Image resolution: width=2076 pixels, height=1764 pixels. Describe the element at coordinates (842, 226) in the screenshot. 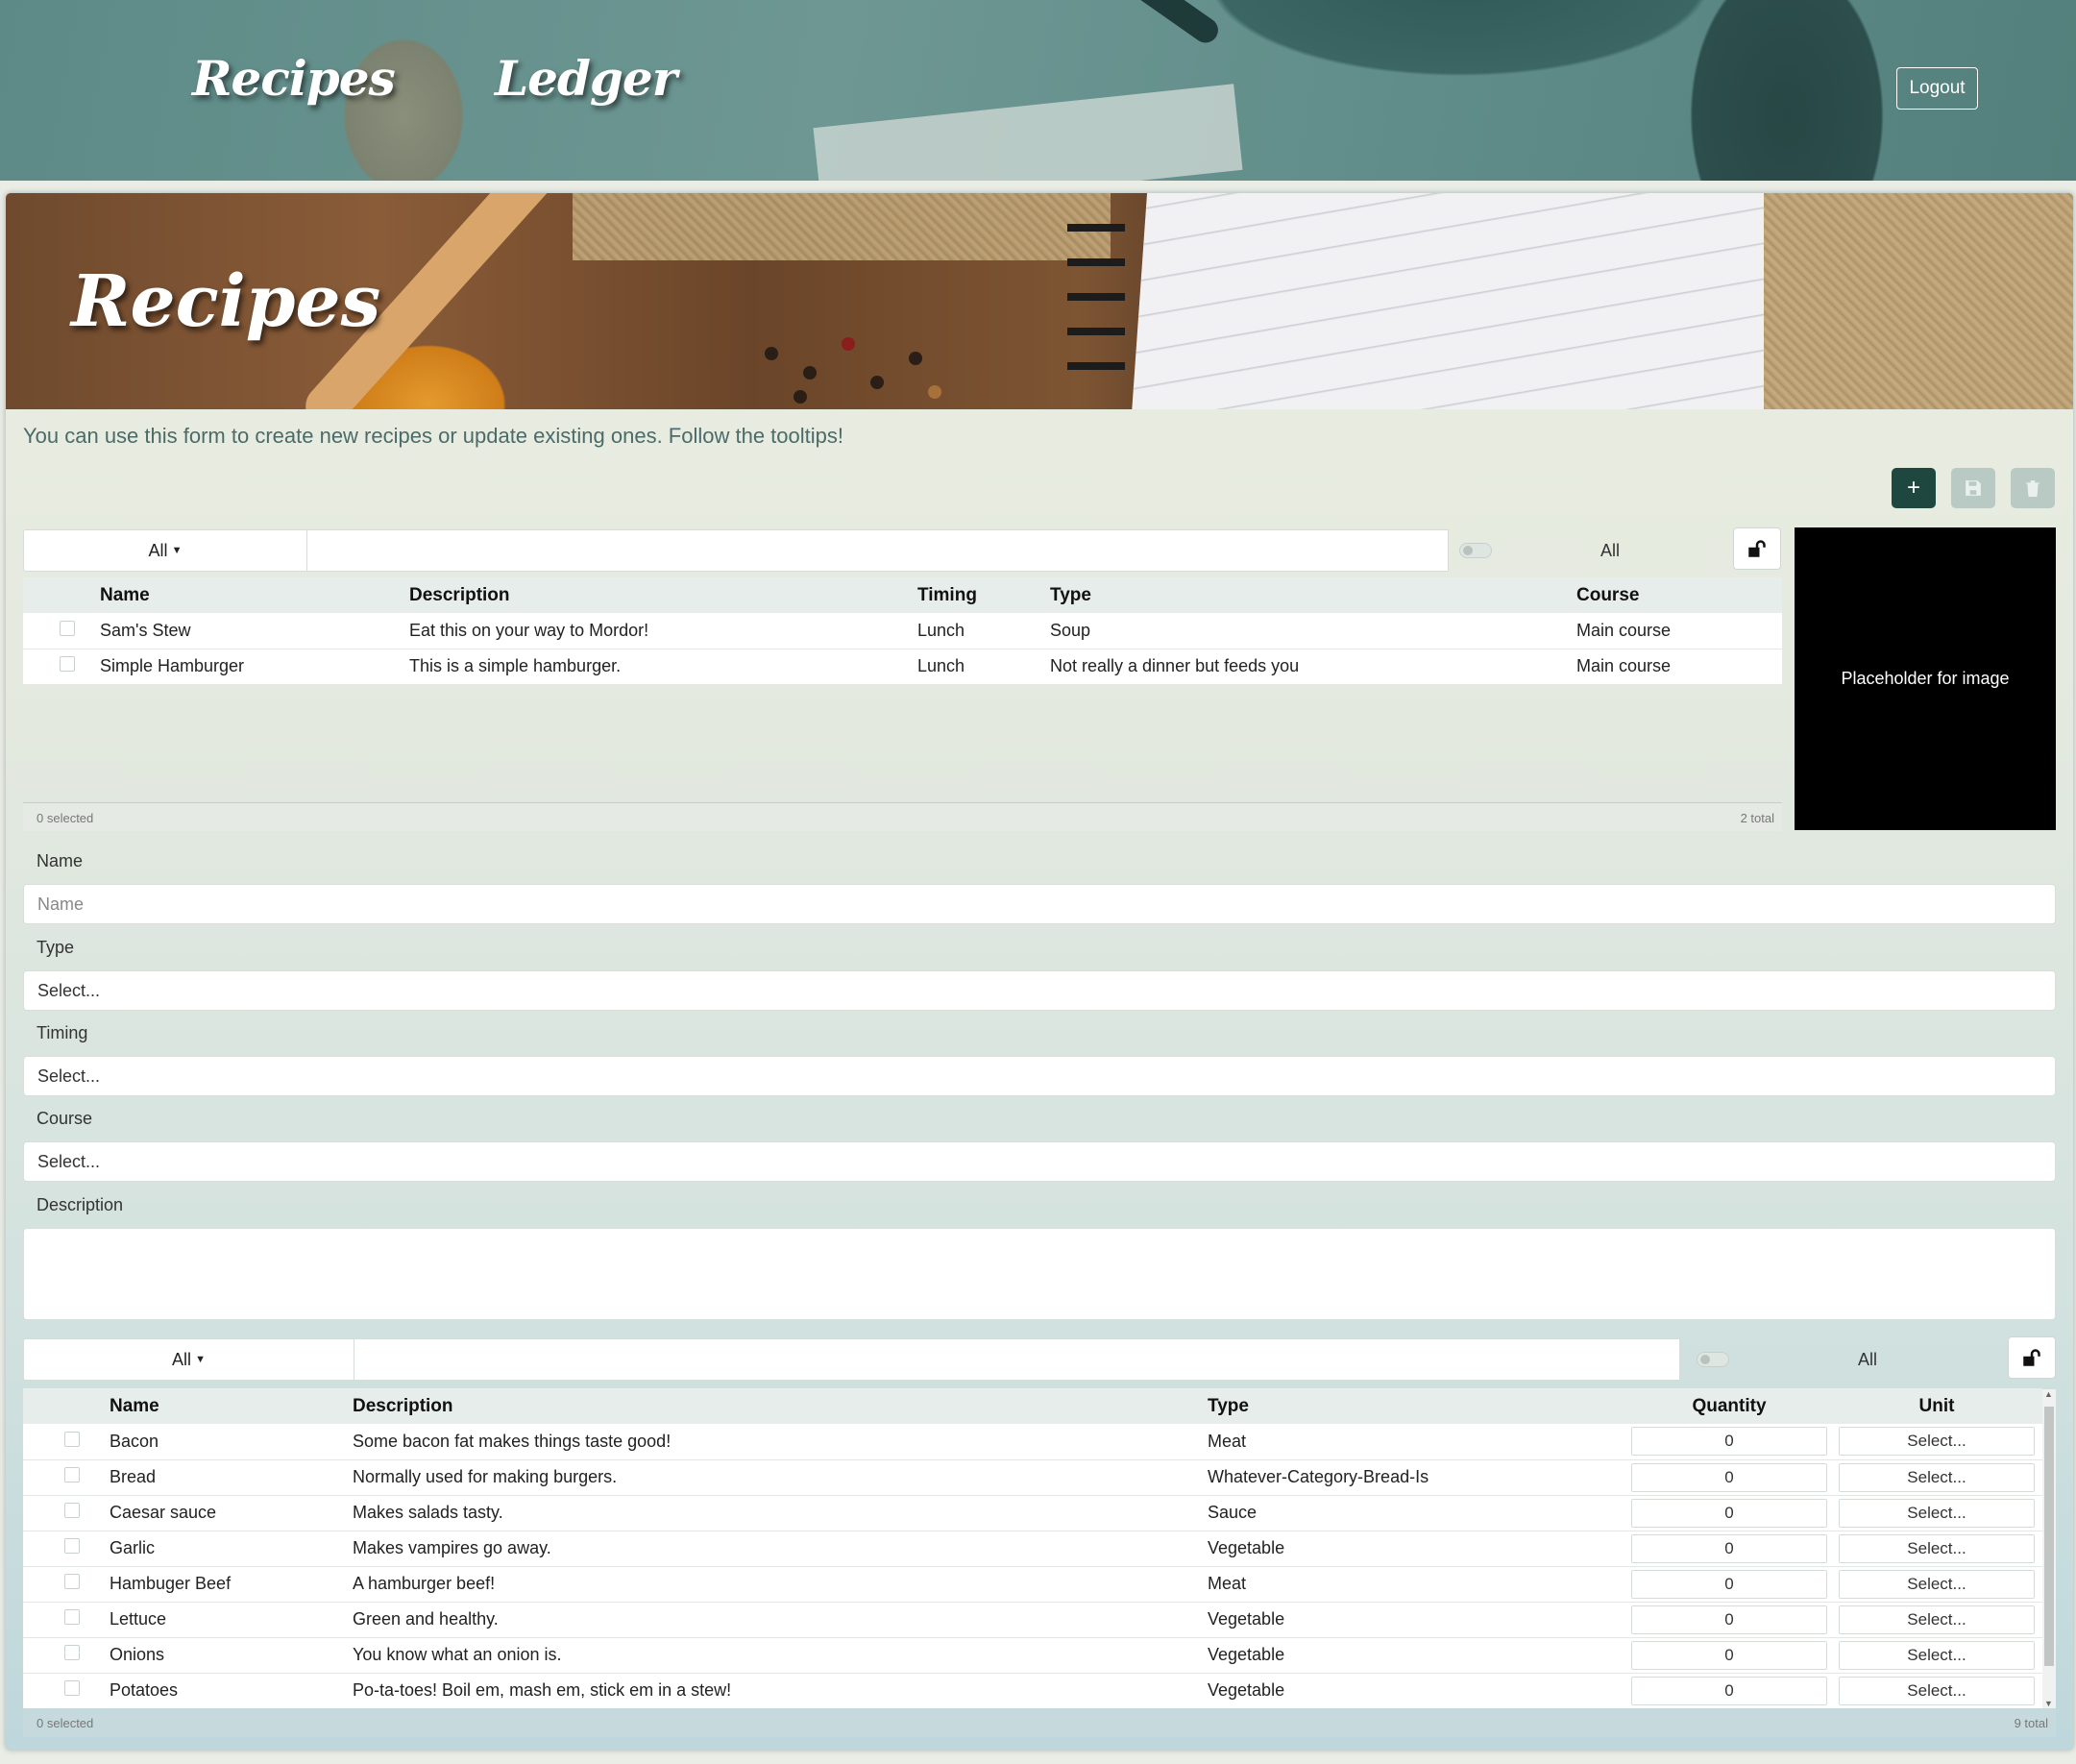

I see `banner-burlap-top` at that location.